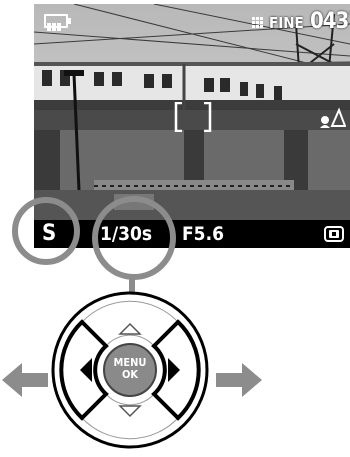 This screenshot has width=350, height=457. Describe the element at coordinates (46, 231) in the screenshot. I see `mode-callout-circle` at that location.